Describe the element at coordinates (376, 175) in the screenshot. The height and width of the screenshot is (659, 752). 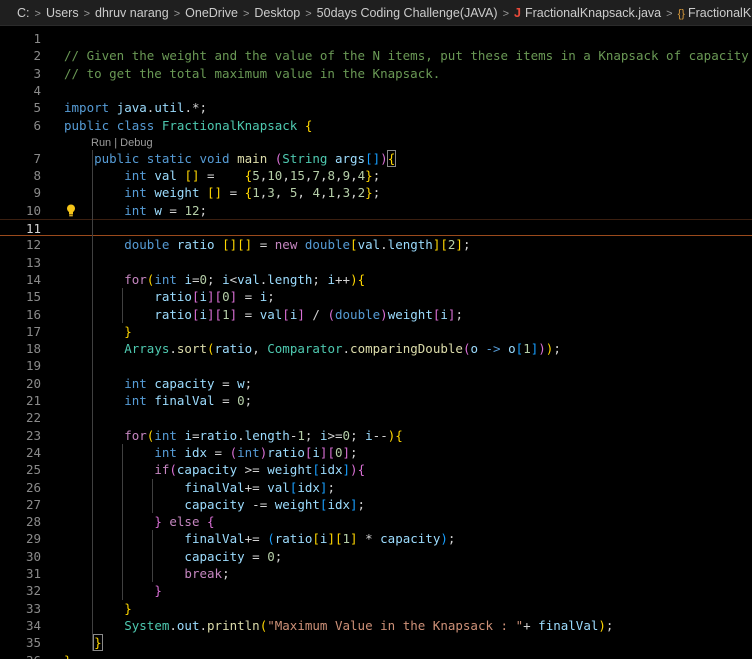
I see `code-line: 8 int val [] = {5,10,15,7,8,9,4};` at that location.